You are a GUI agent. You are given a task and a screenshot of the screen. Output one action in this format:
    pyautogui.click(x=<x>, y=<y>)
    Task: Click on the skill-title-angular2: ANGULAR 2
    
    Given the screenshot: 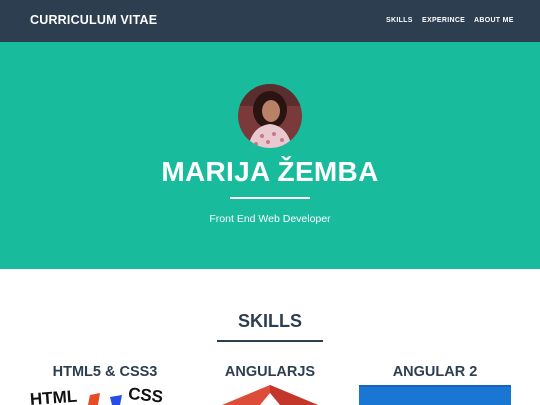 What is the action you would take?
    pyautogui.click(x=435, y=372)
    